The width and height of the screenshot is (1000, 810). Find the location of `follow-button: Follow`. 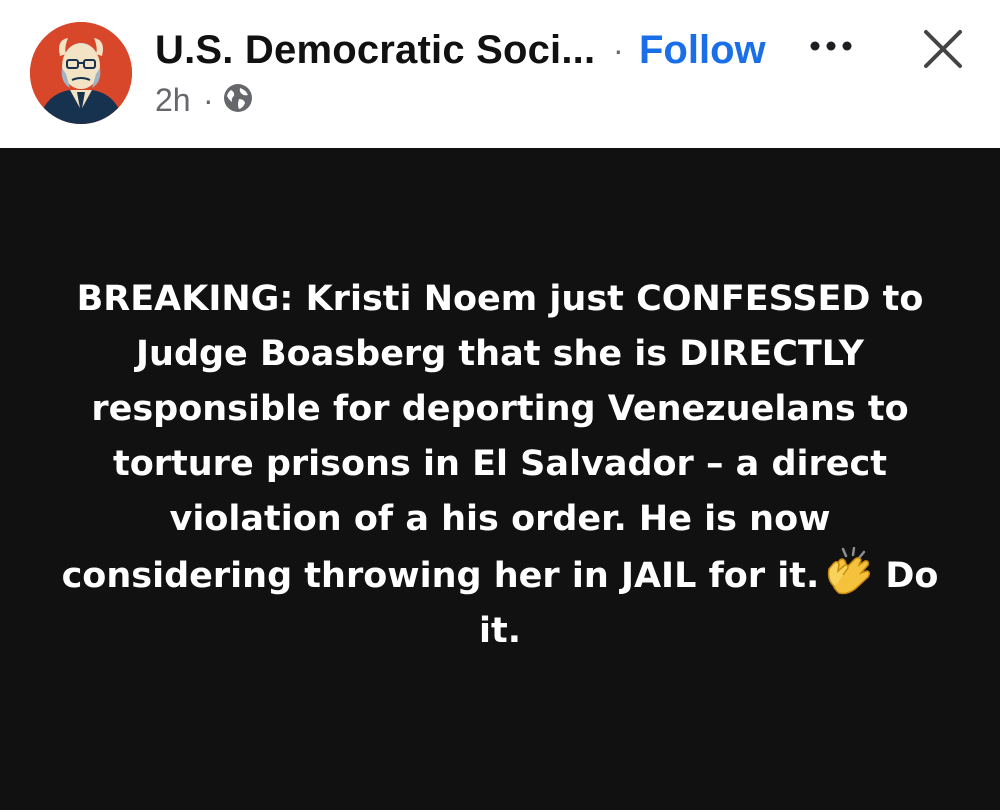

follow-button: Follow is located at coordinates (702, 50).